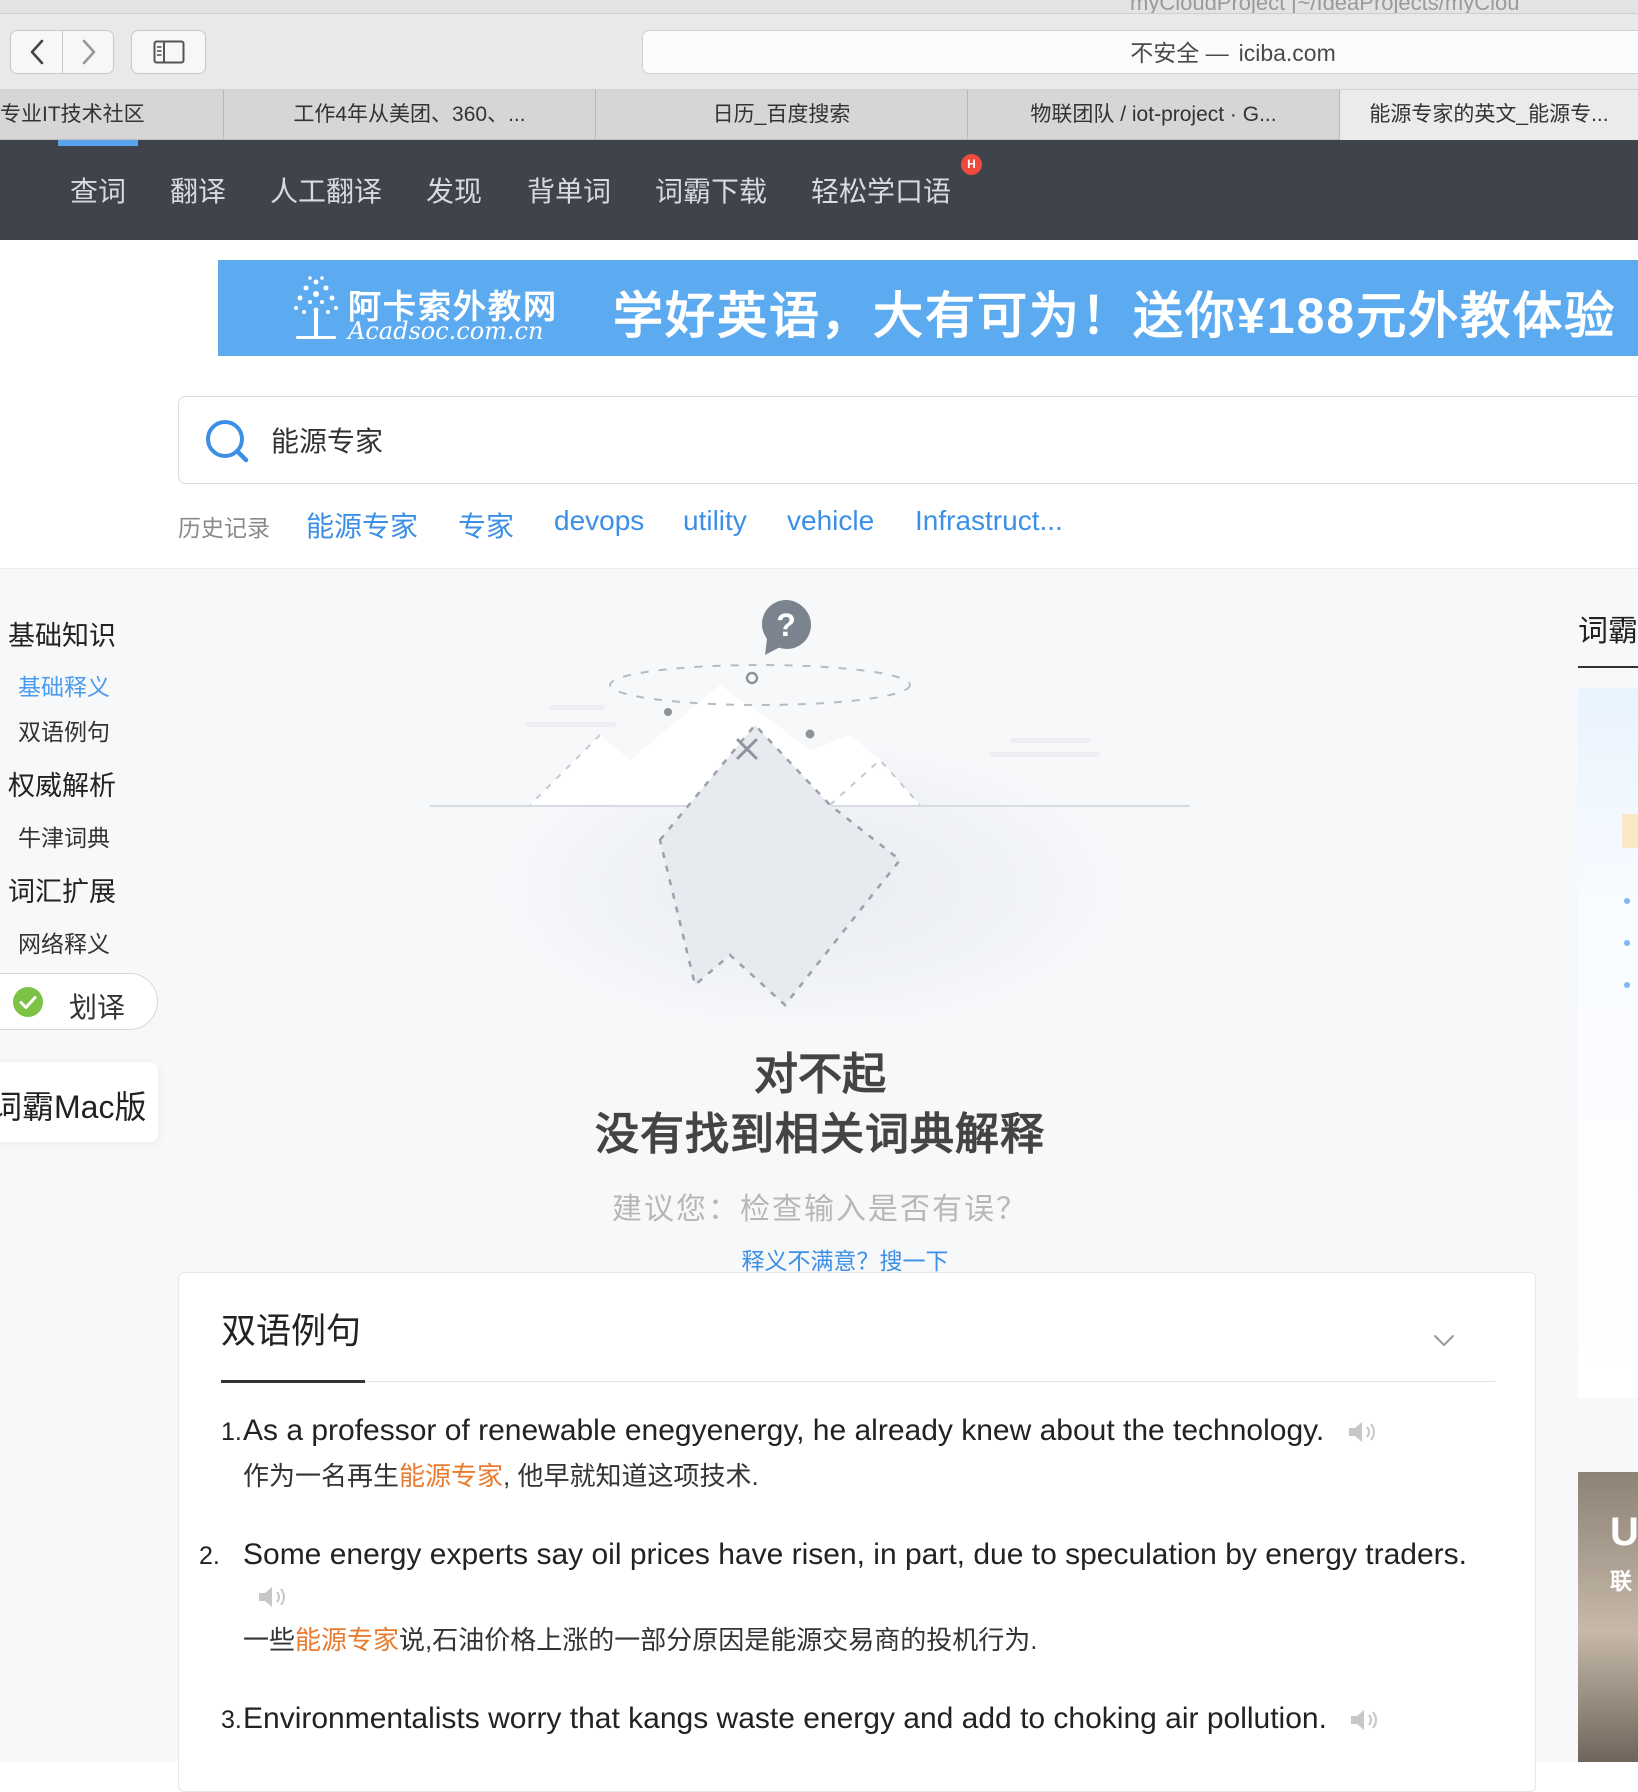  What do you see at coordinates (454, 190) in the screenshot?
I see `nav-item-discover: 发现` at bounding box center [454, 190].